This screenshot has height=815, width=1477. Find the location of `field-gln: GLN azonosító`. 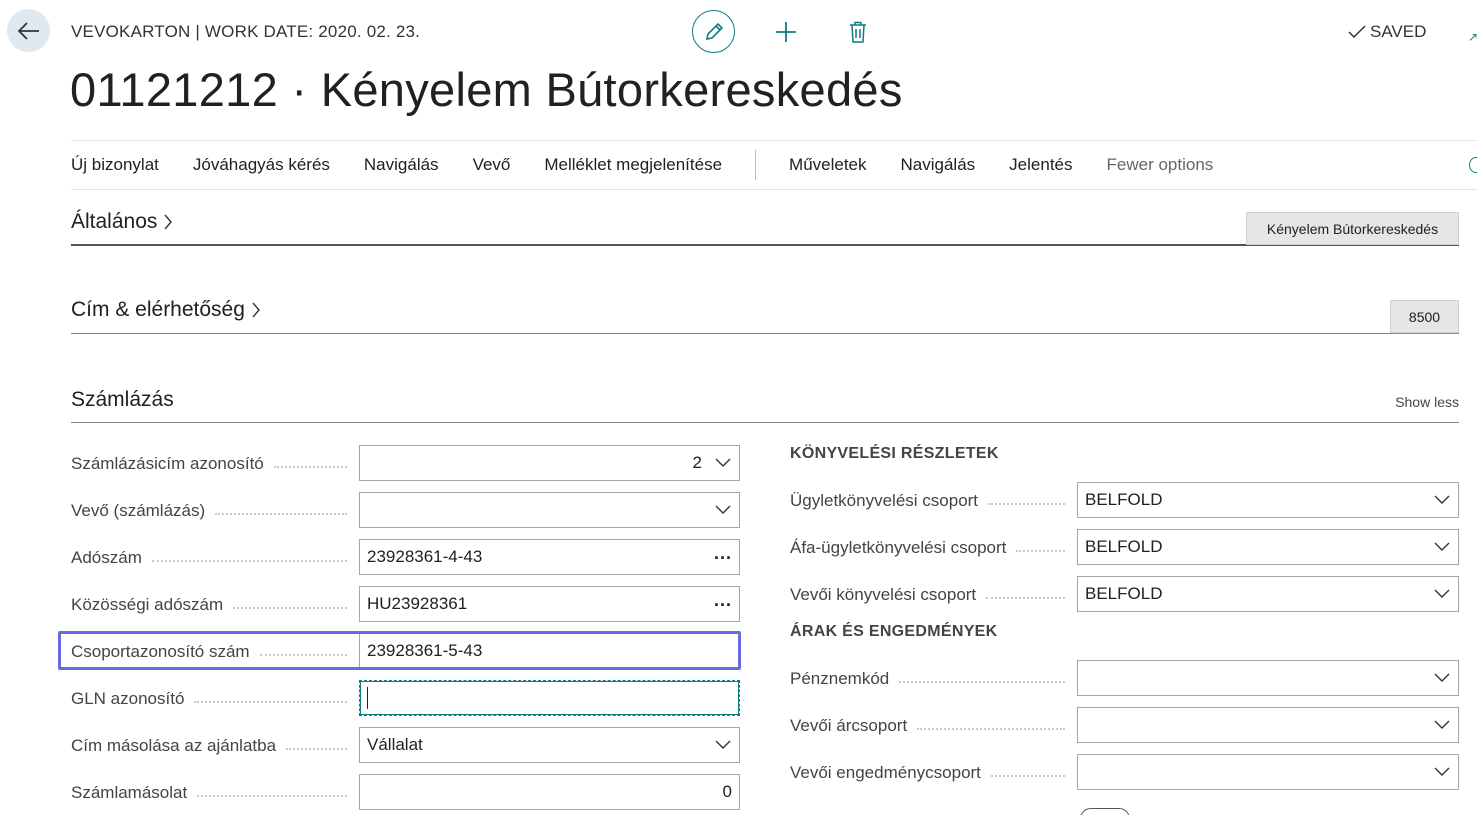

field-gln: GLN azonosító is located at coordinates (215, 699).